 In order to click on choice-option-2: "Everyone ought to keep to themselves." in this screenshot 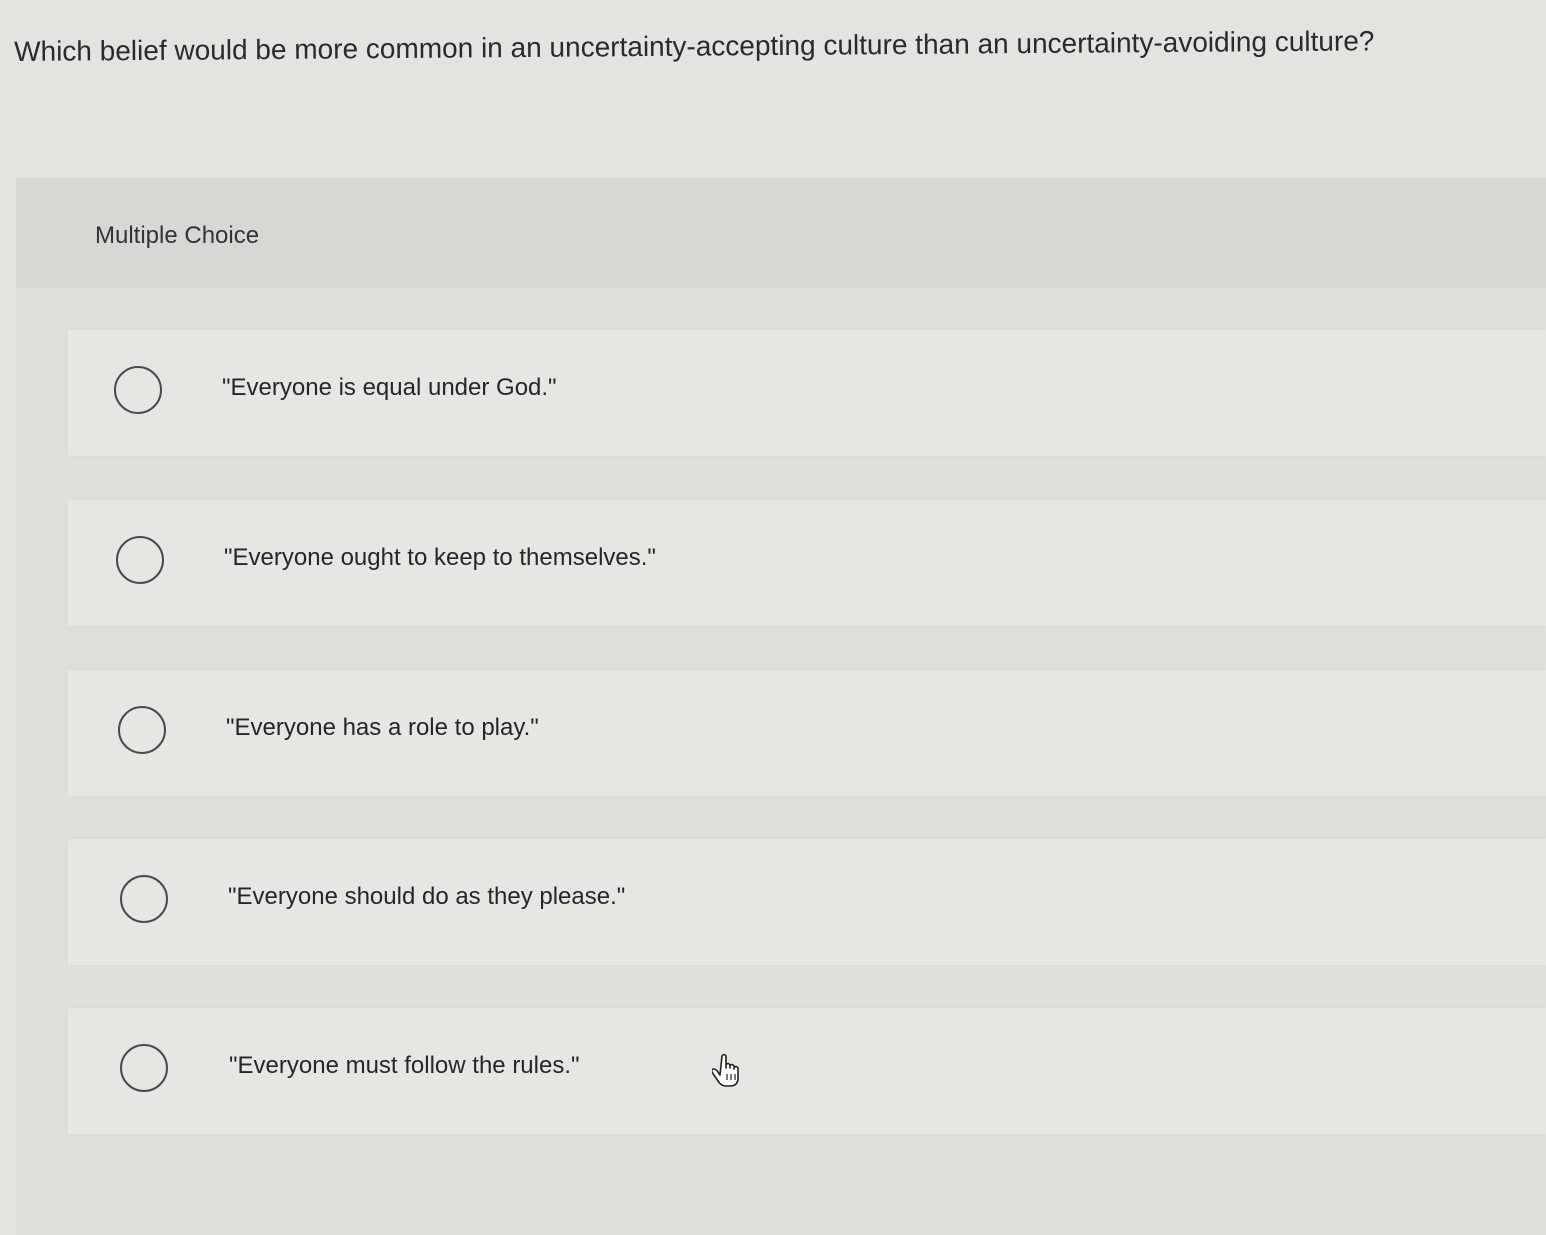, I will do `click(807, 563)`.